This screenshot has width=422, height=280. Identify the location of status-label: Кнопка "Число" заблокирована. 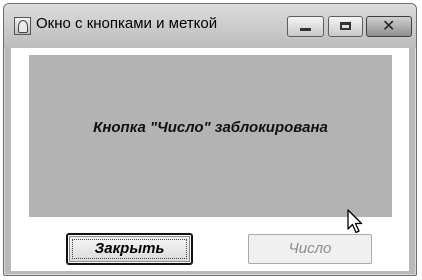
(210, 127).